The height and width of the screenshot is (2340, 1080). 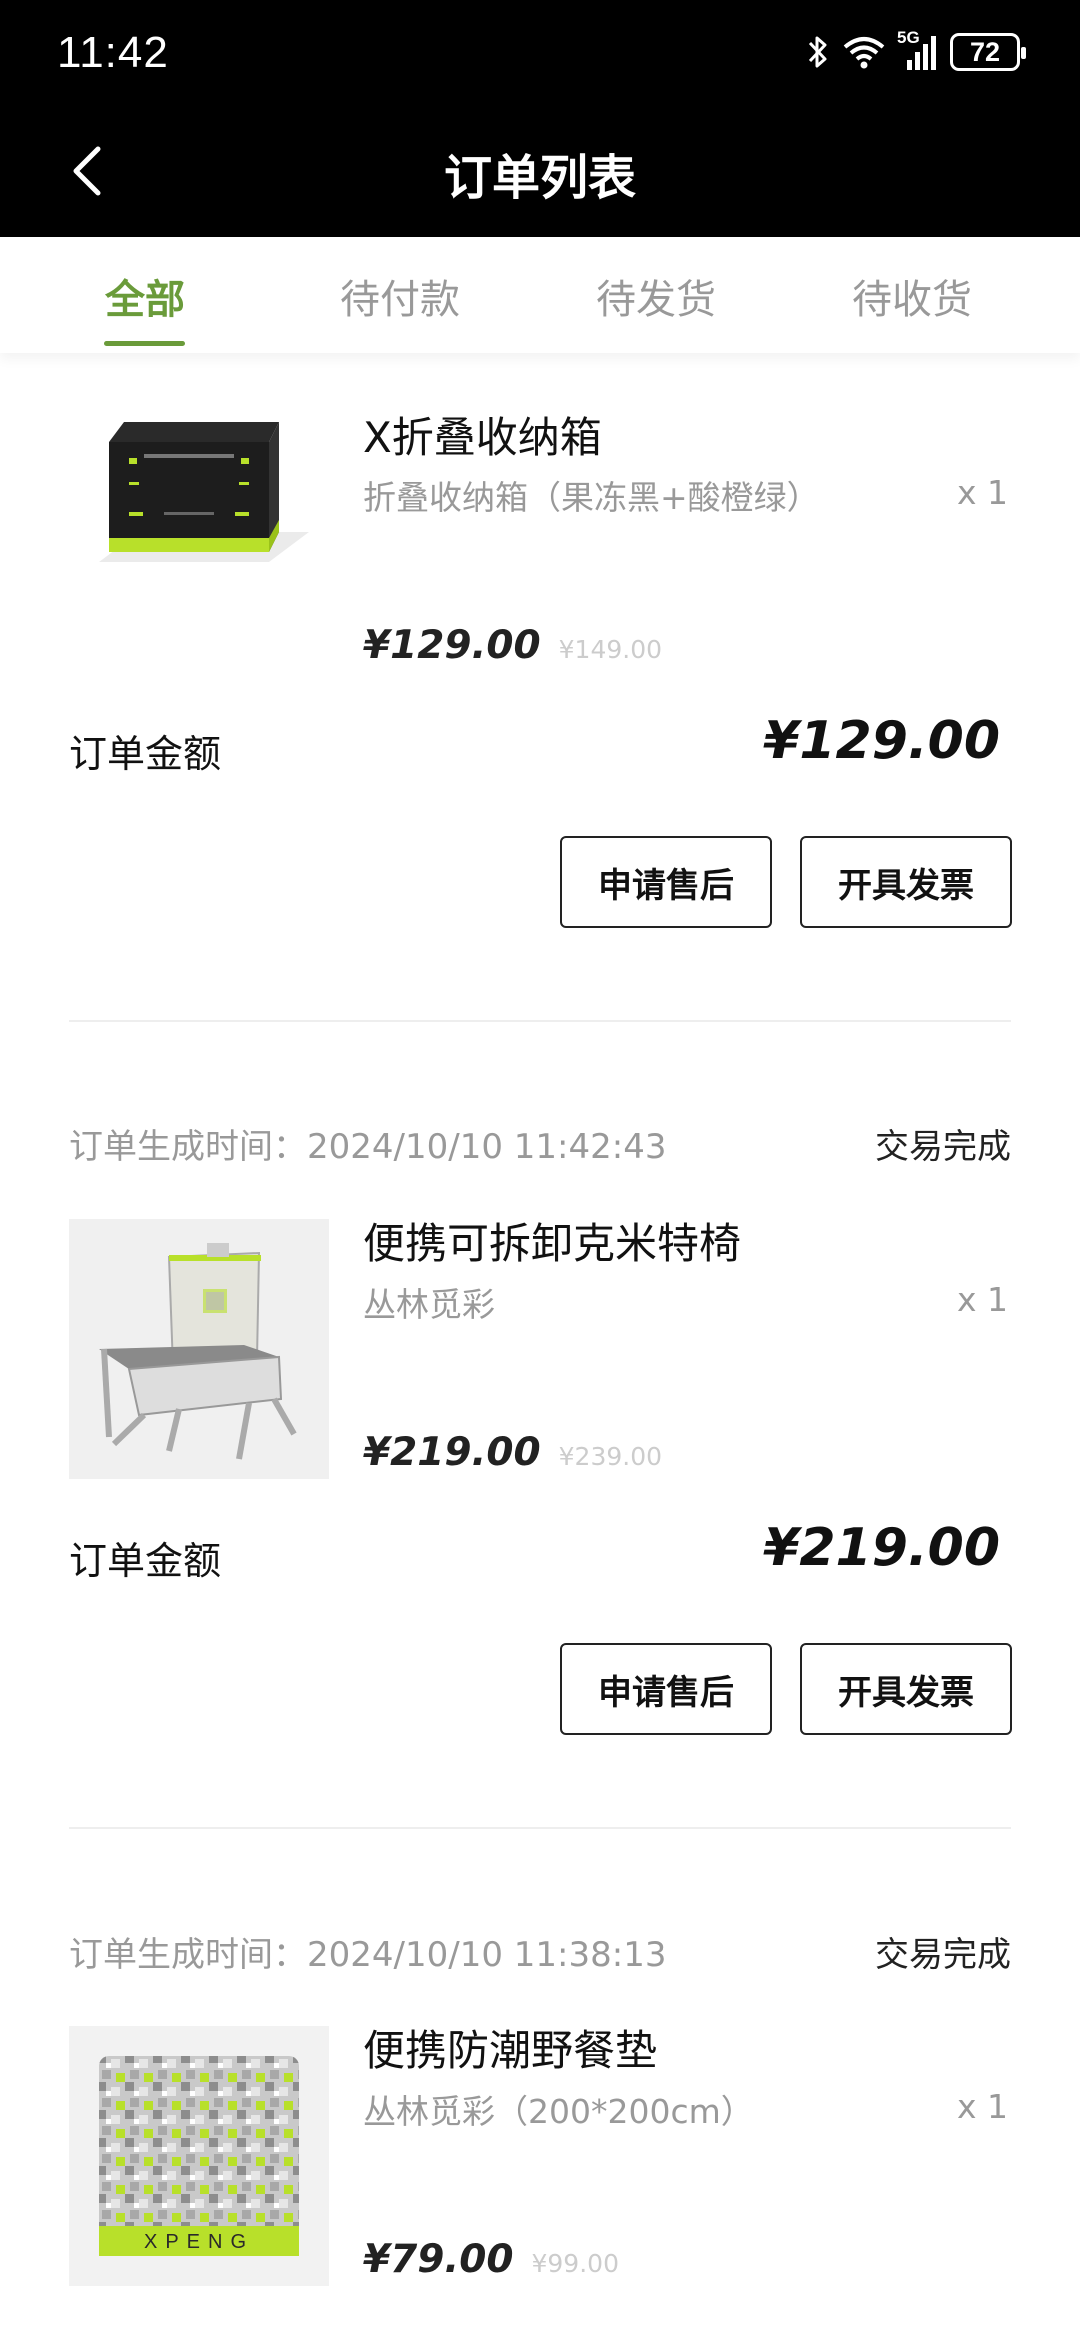 I want to click on order-total: ¥129.00, so click(x=881, y=741).